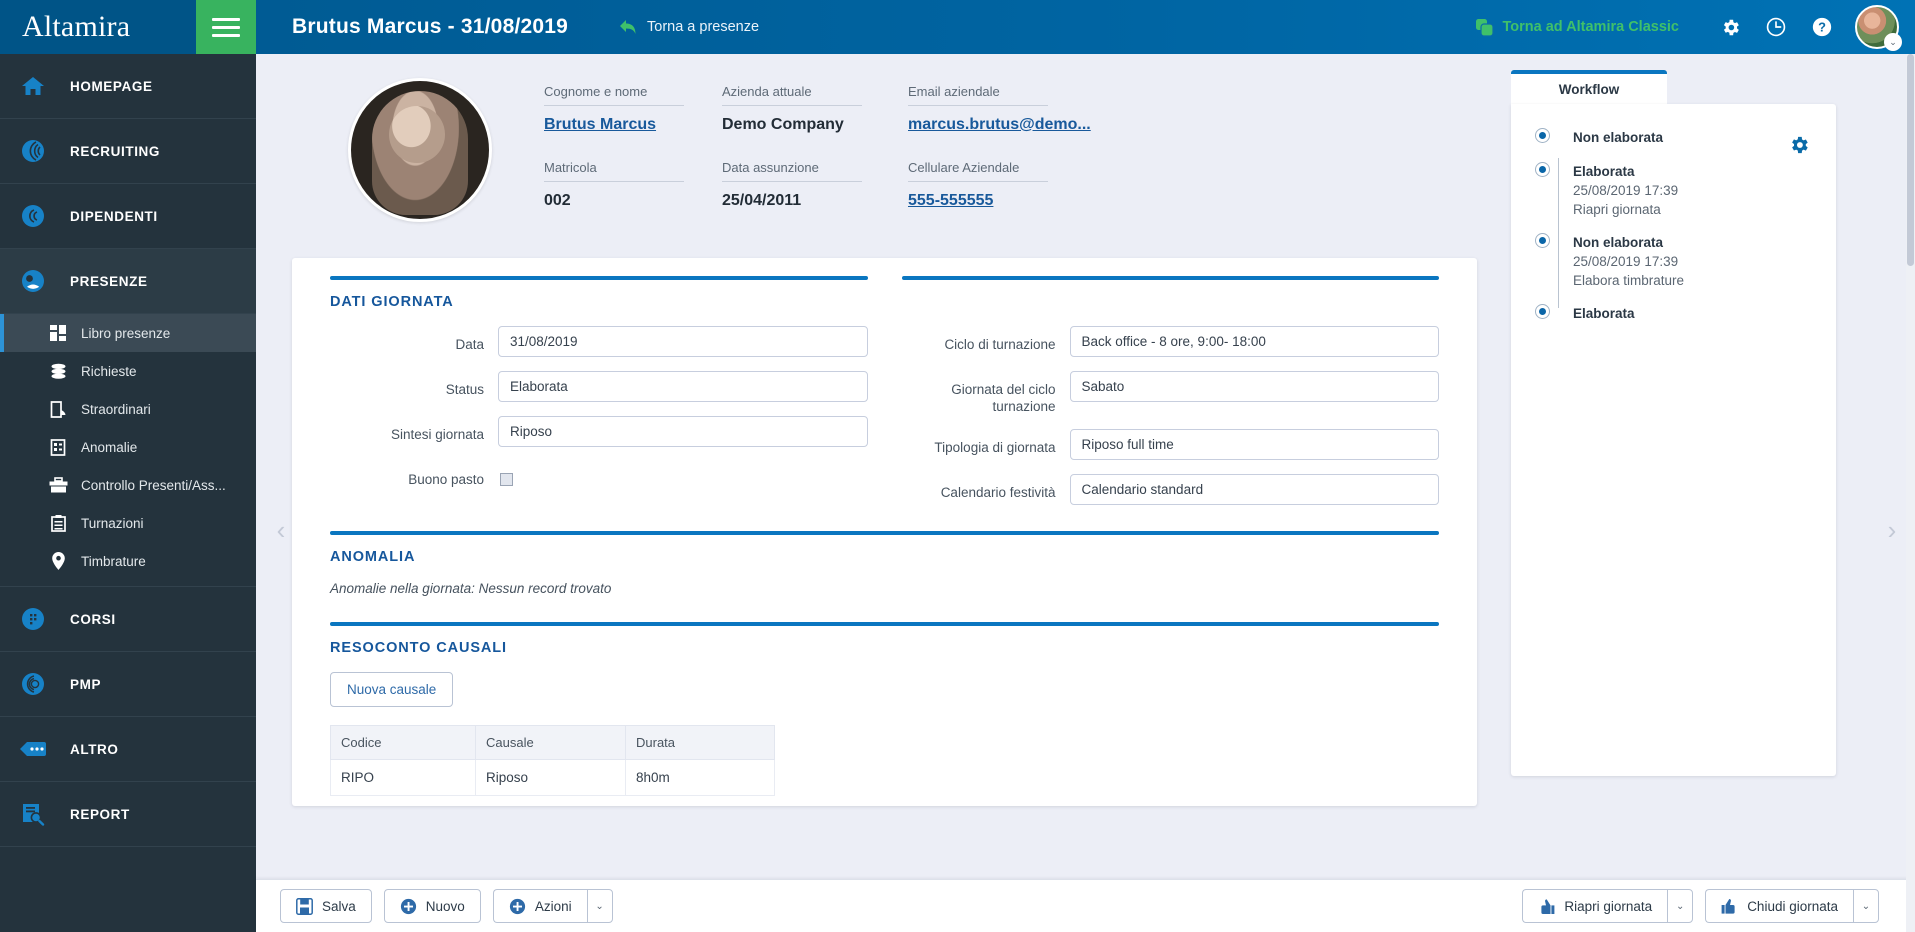  Describe the element at coordinates (1792, 906) in the screenshot. I see `close-day-label: Chiudi giornata` at that location.